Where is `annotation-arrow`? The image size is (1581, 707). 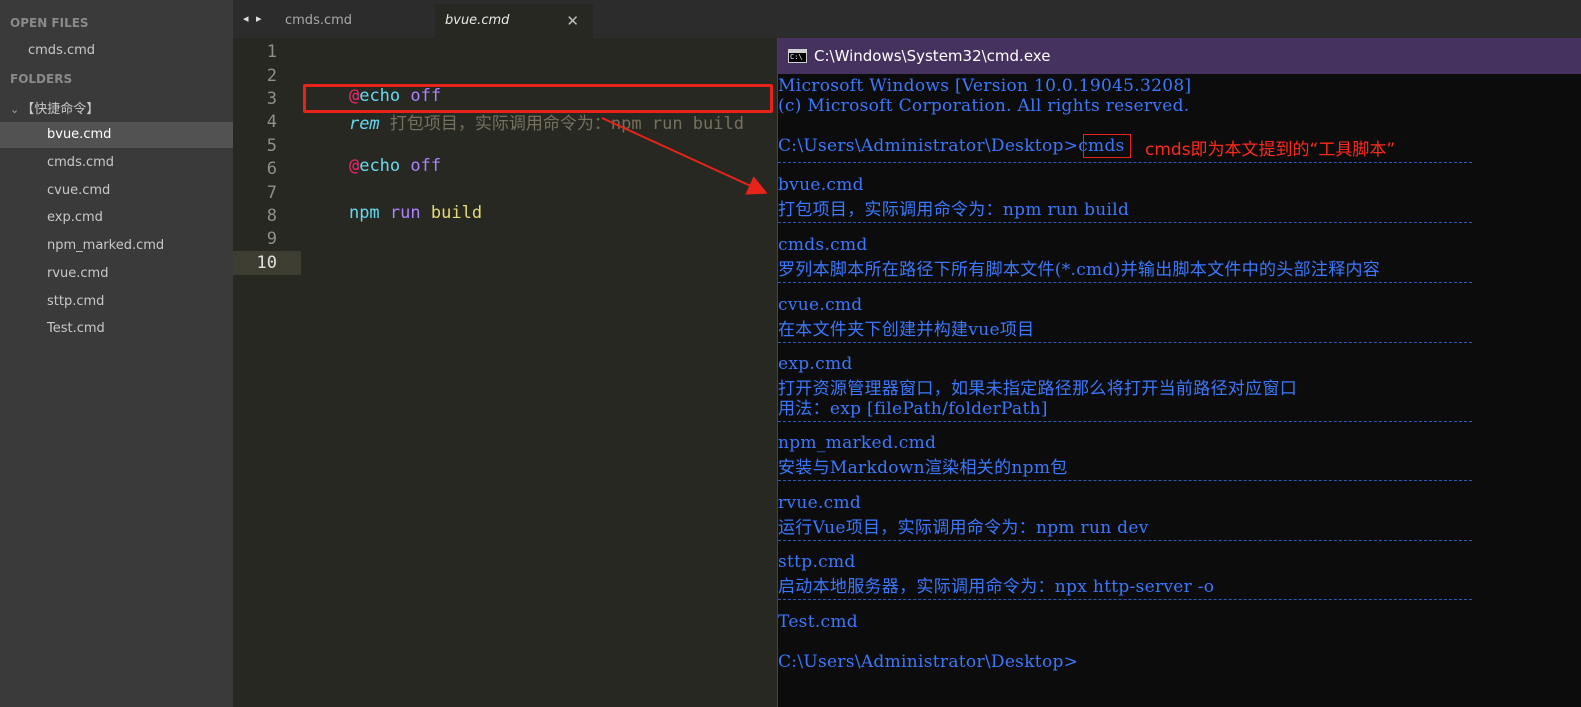
annotation-arrow is located at coordinates (684, 156).